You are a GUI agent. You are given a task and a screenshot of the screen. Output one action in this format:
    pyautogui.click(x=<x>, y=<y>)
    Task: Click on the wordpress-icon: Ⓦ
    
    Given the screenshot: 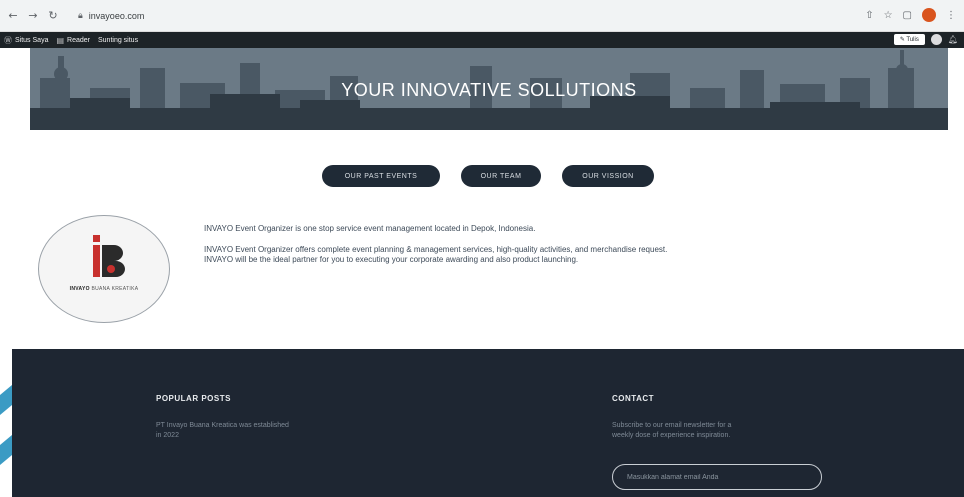 What is the action you would take?
    pyautogui.click(x=8, y=40)
    